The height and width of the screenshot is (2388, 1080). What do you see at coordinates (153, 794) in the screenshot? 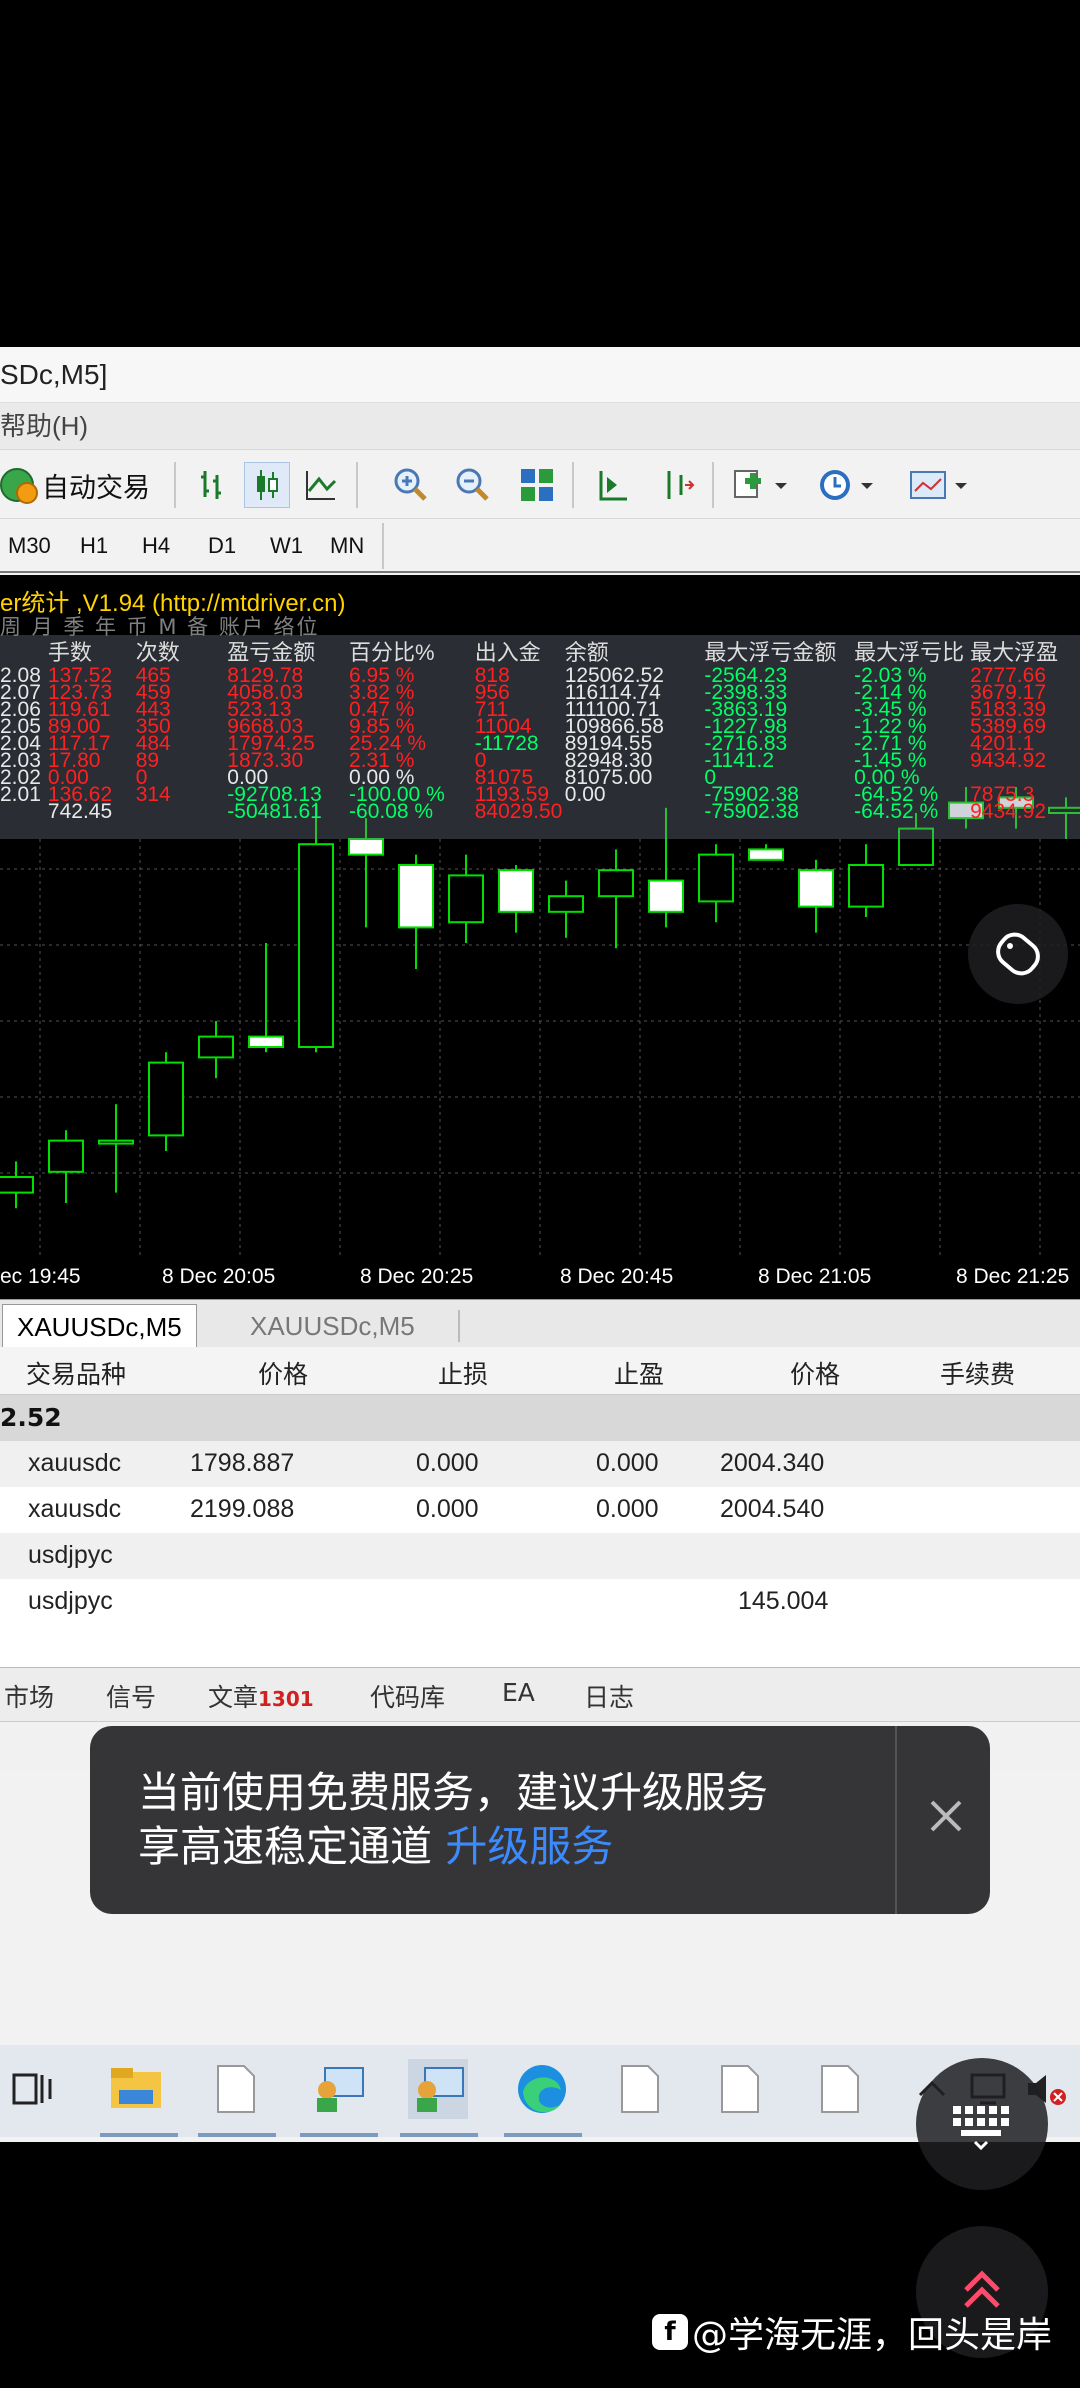
I see `ea-stats-cell: 314` at bounding box center [153, 794].